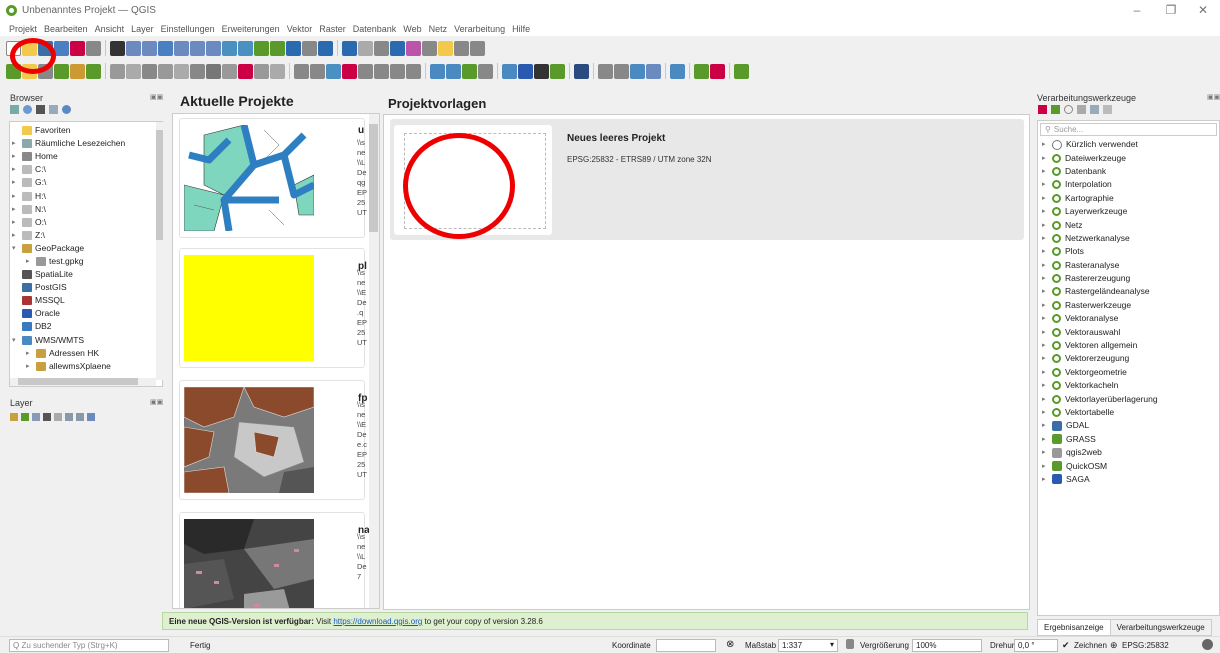 Image resolution: width=1220 pixels, height=653 pixels. I want to click on messages-icon, so click(1207, 644).